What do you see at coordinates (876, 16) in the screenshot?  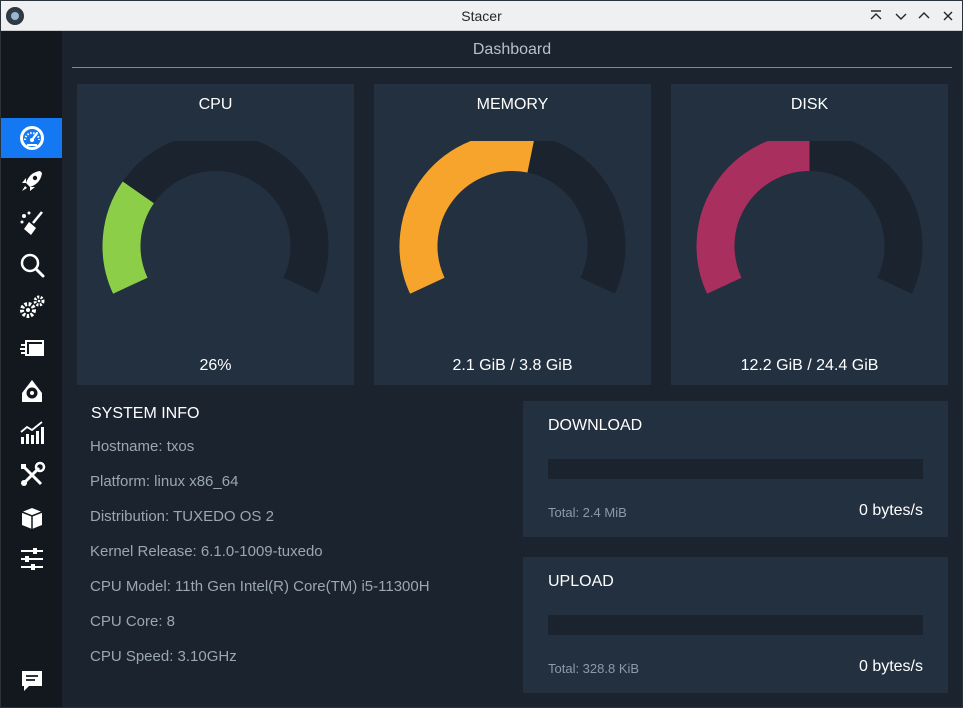 I see `keep-above-icon` at bounding box center [876, 16].